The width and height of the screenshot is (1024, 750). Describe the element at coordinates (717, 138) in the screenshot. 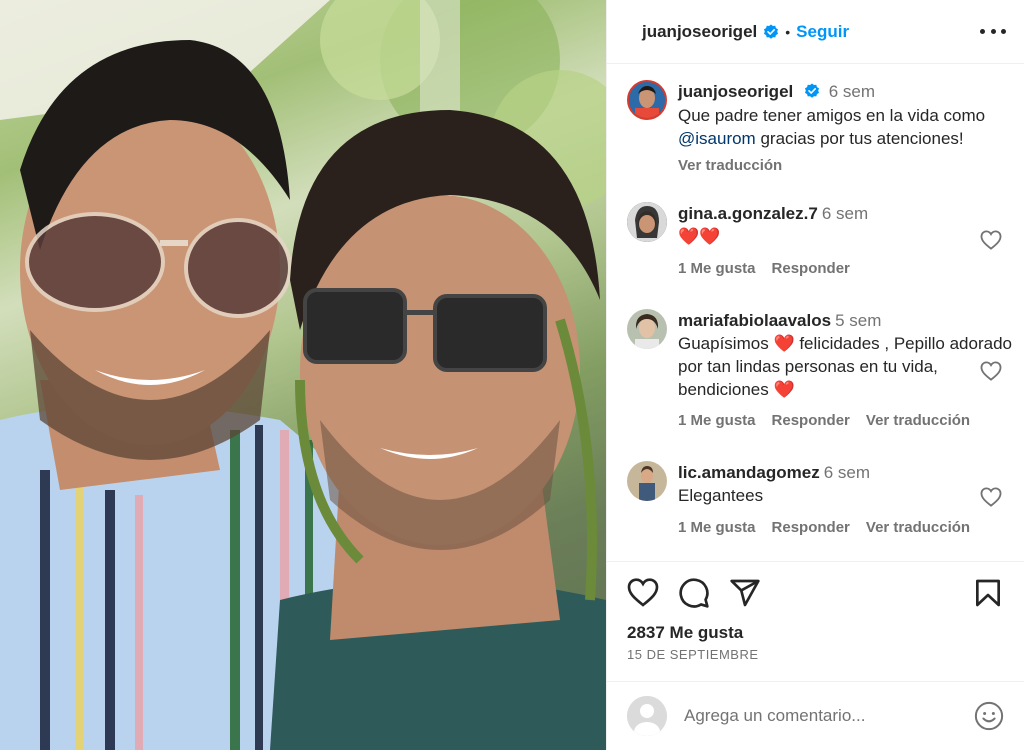

I see `caption-mention: @isaurom` at that location.